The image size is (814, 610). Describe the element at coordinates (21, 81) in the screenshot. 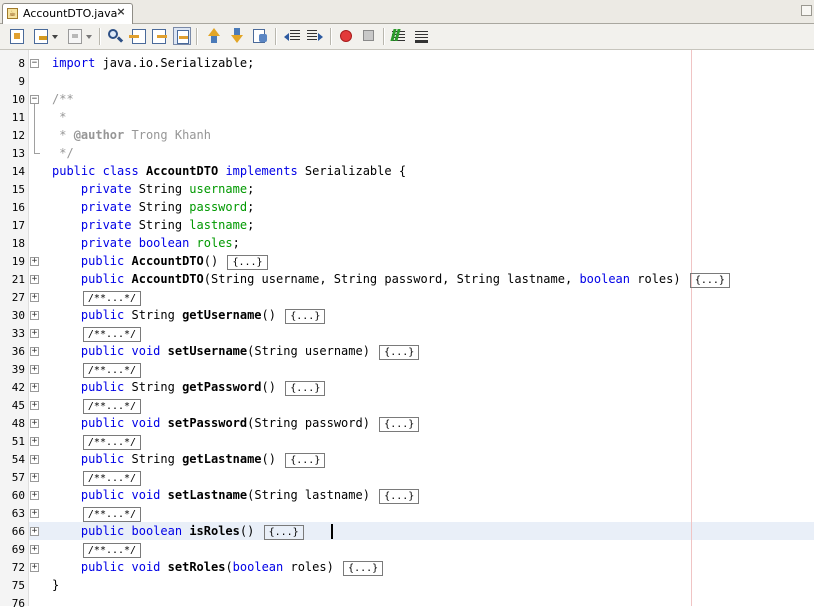

I see `line-number: 9` at that location.